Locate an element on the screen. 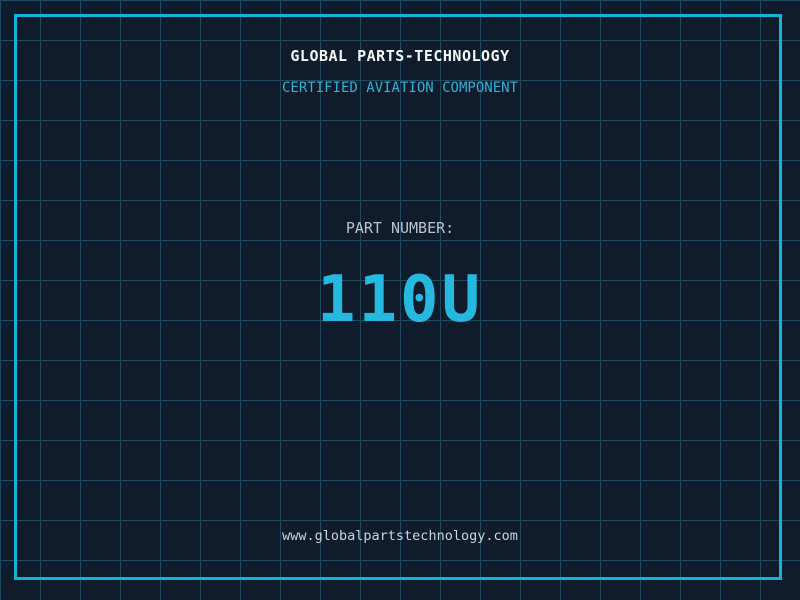 This screenshot has height=600, width=800. website-url: www.globalpartstechnology.com is located at coordinates (400, 536).